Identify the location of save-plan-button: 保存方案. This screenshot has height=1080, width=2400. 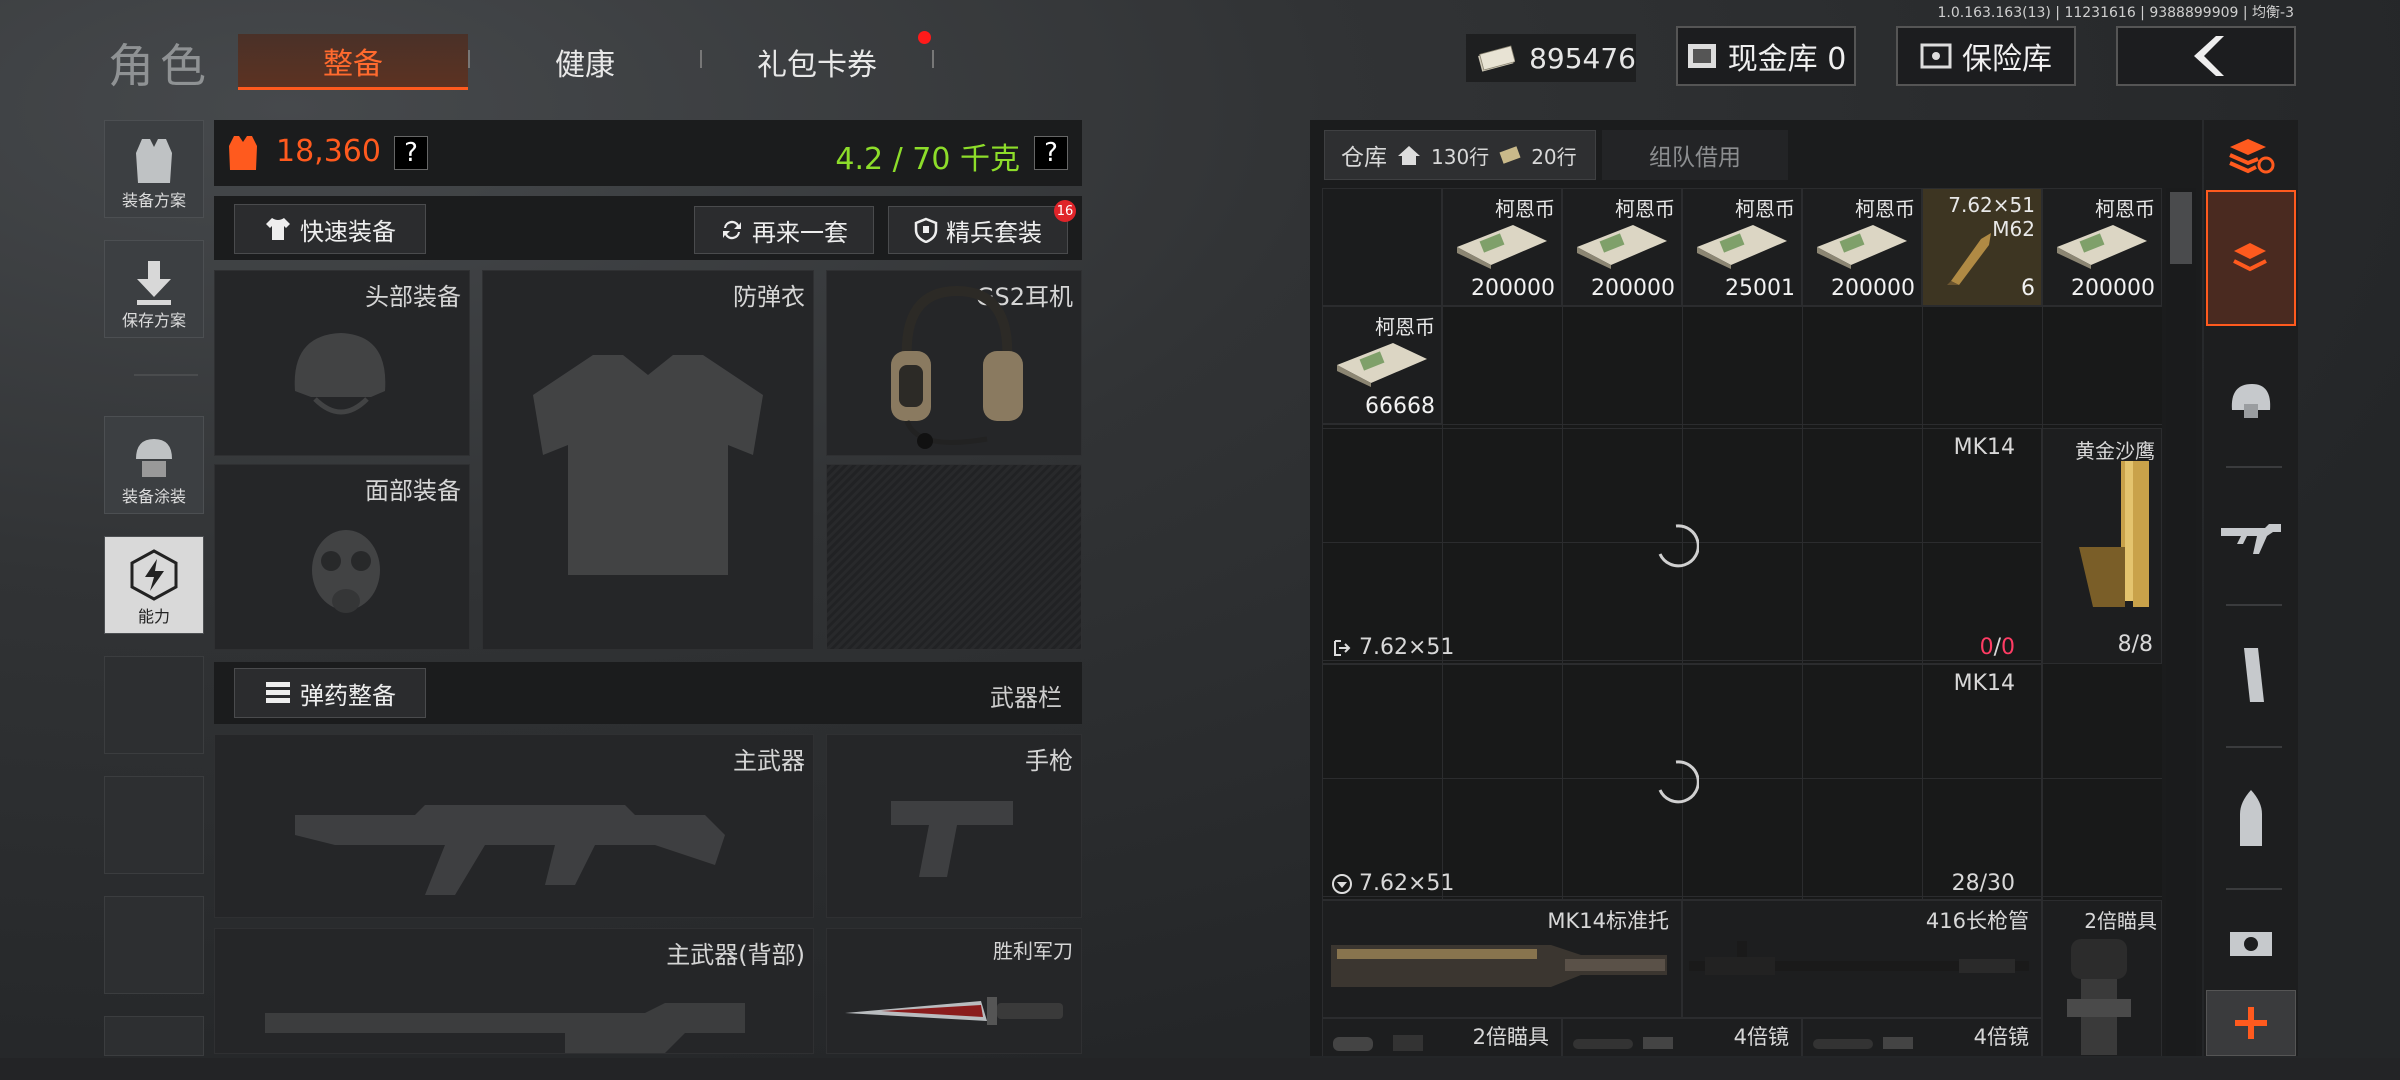
(154, 289).